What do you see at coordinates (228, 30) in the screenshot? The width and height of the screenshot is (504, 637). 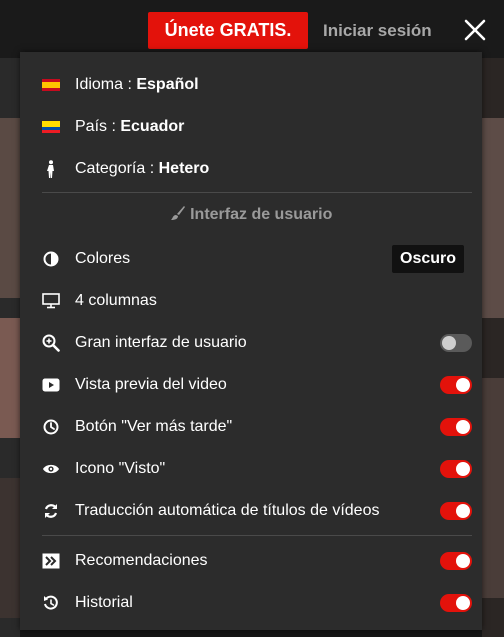 I see `join-free-button: Únete GRATIS.` at bounding box center [228, 30].